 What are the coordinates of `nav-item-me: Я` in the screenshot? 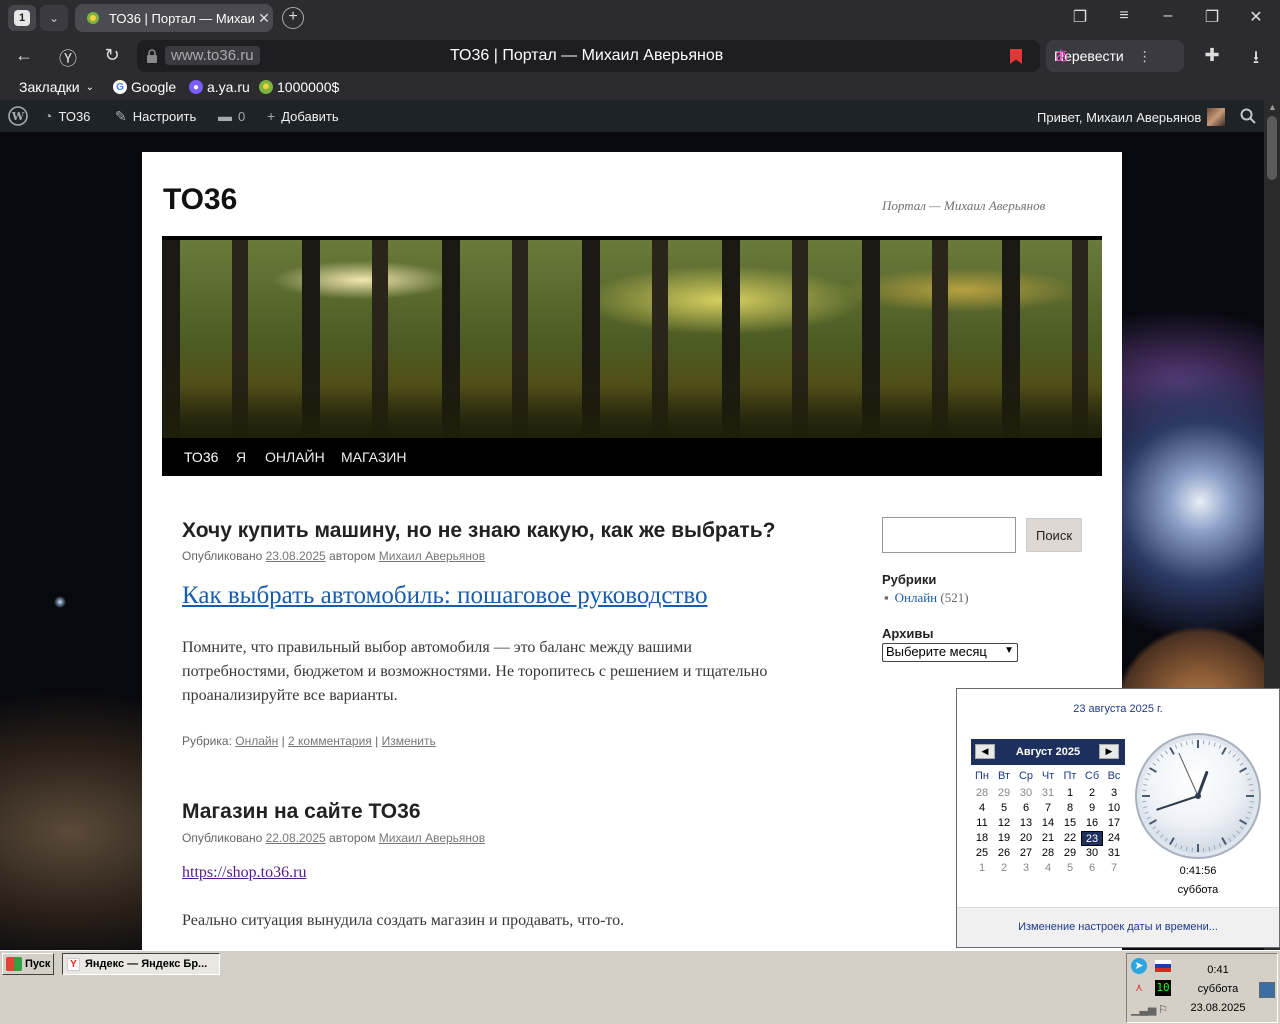 It's located at (241, 457).